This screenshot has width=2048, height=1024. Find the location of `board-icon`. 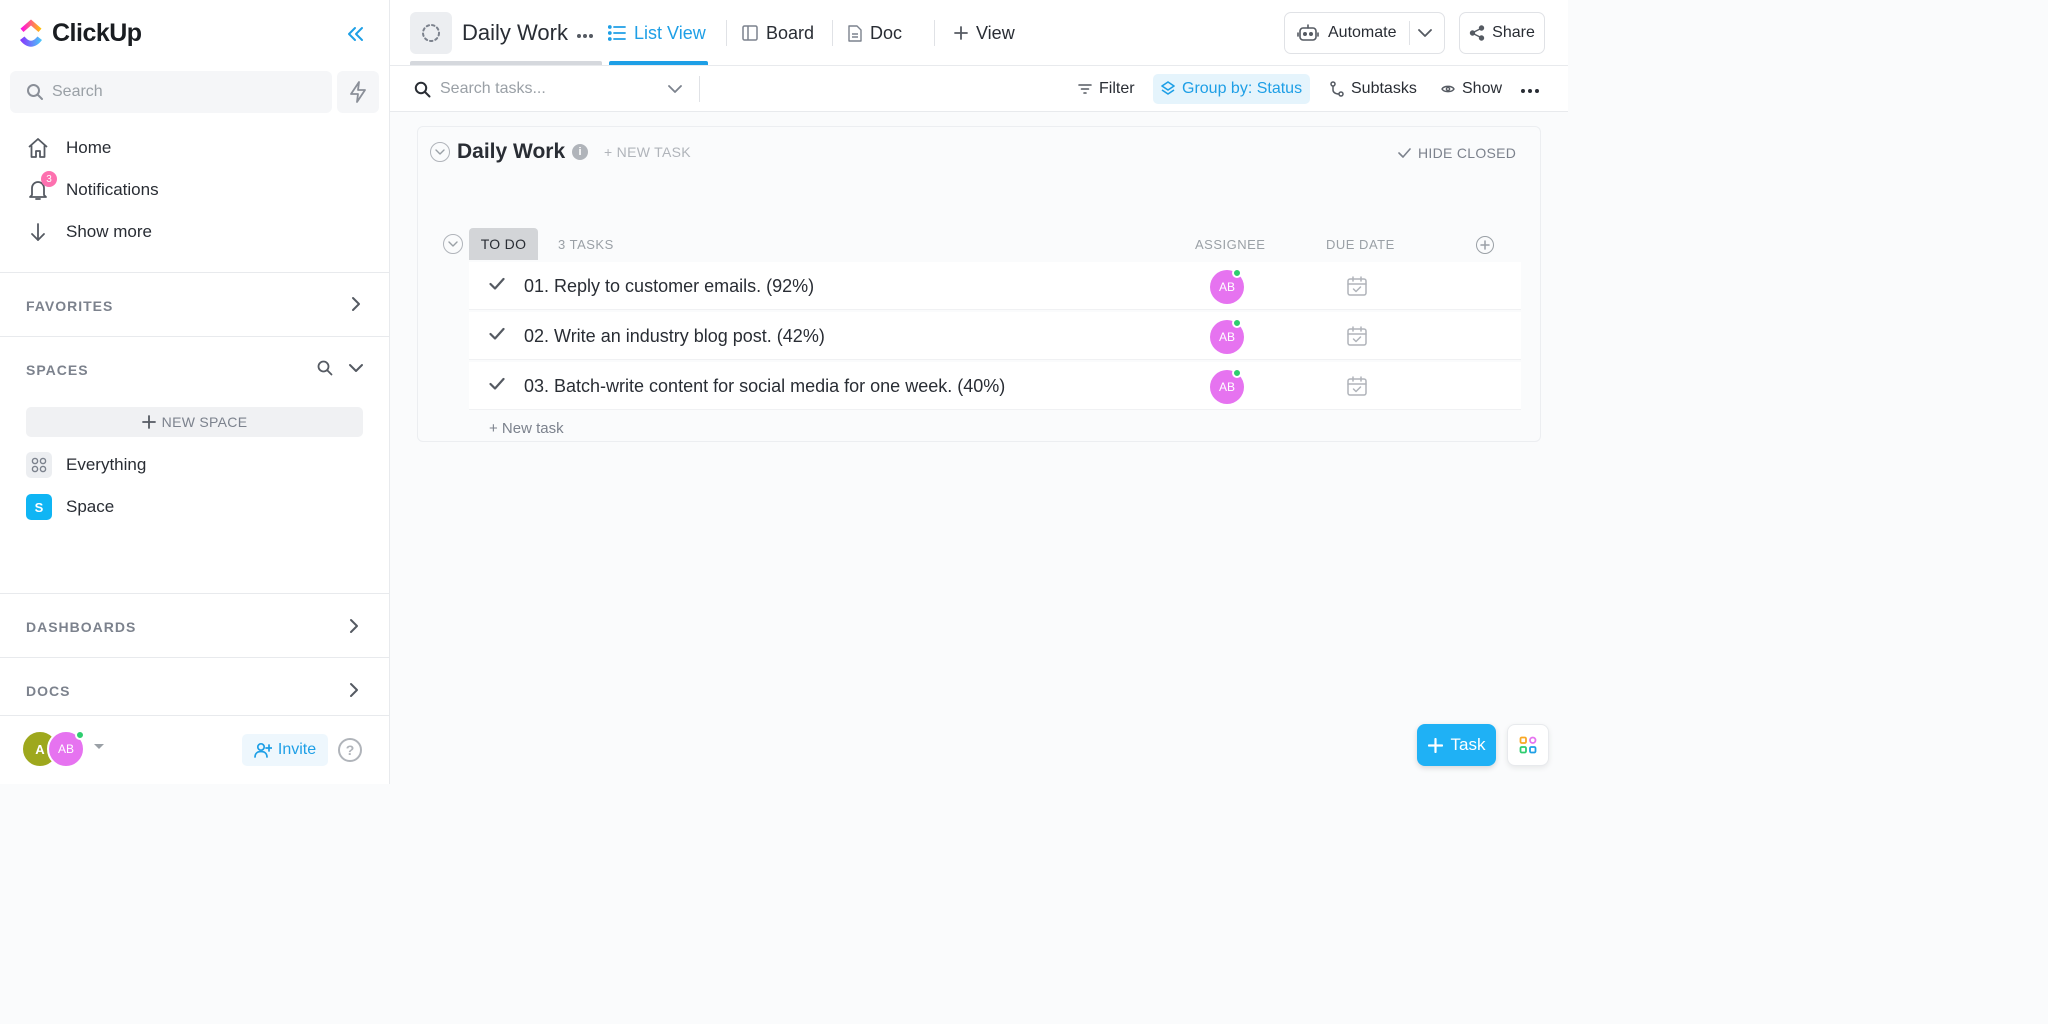

board-icon is located at coordinates (750, 33).